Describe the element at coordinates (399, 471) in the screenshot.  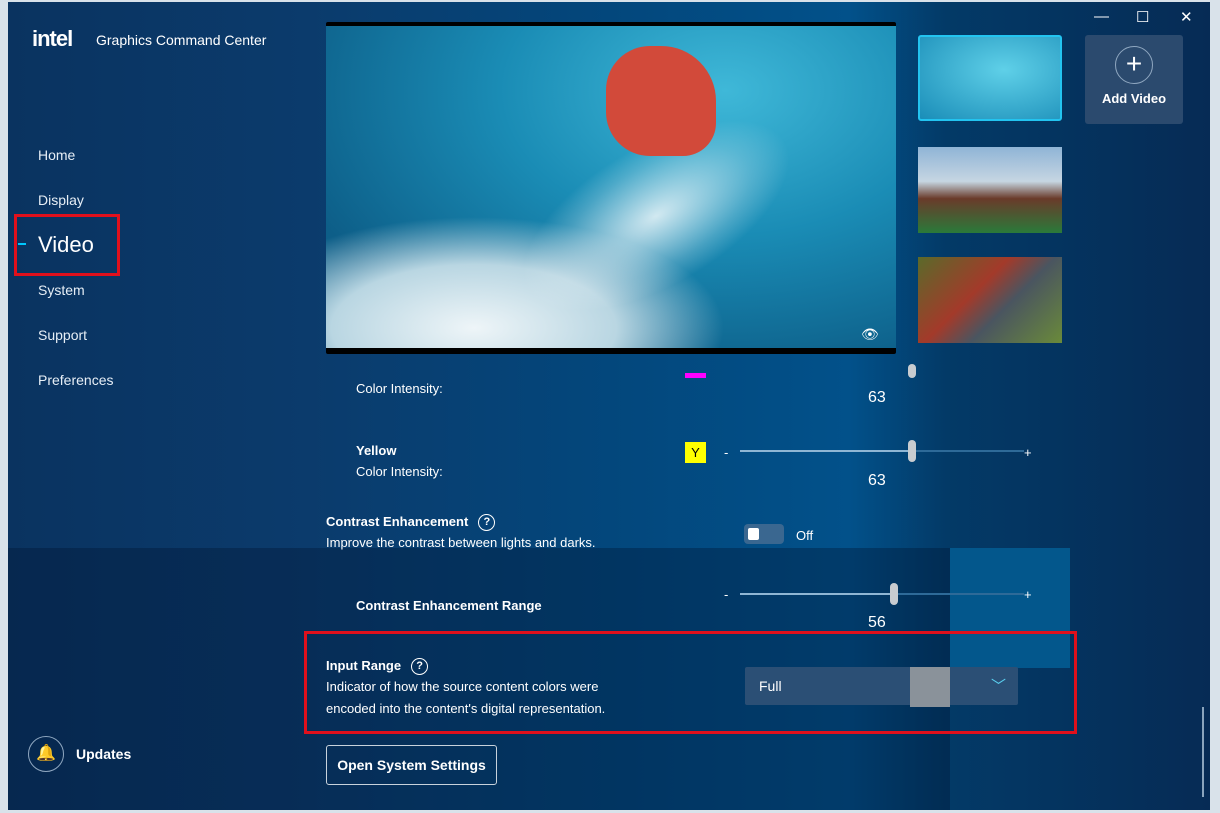
I see `yellow-sublabel: Color Intensity:` at that location.